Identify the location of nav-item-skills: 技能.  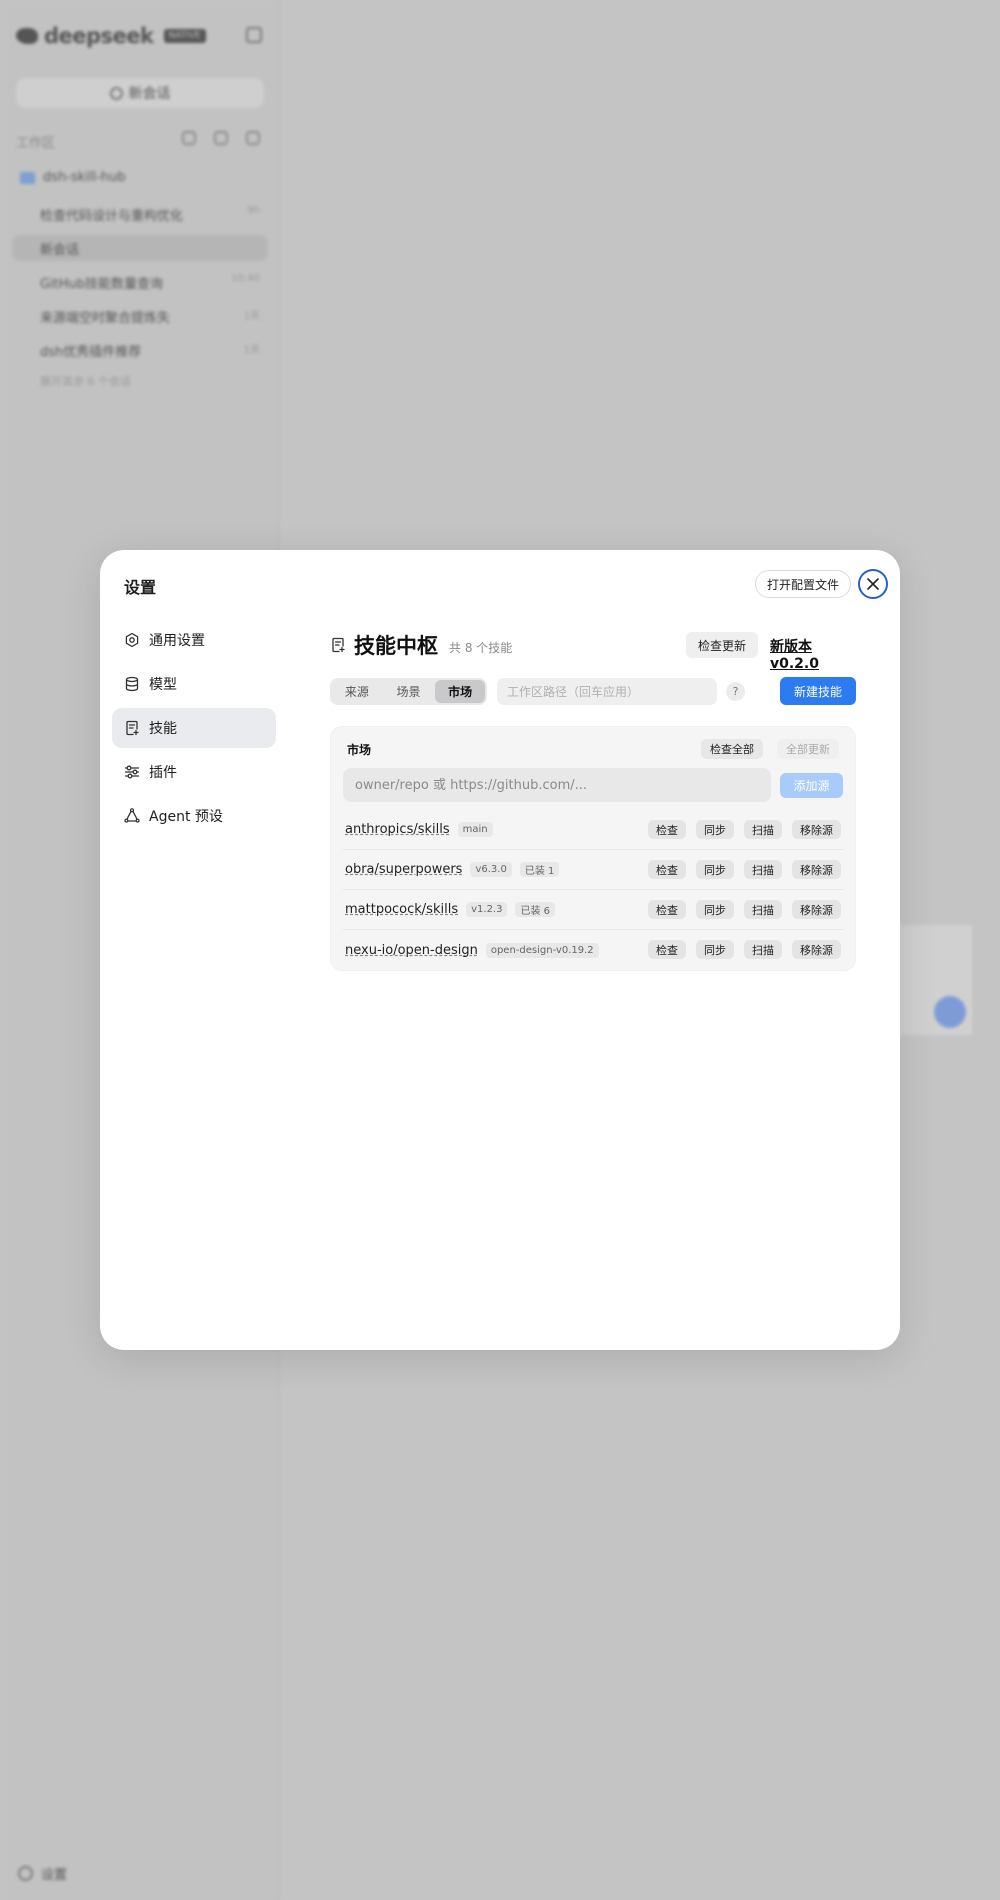
(194, 728).